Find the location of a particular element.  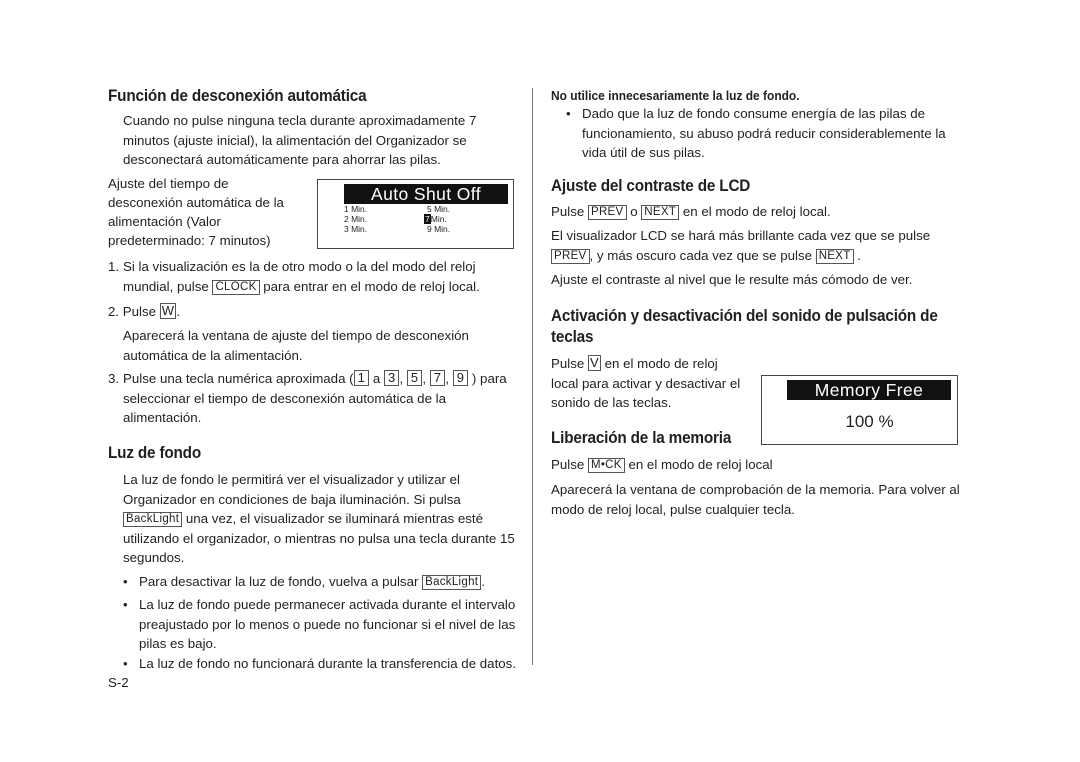

lcd-option-9min: 9 Min. is located at coordinates (439, 229).